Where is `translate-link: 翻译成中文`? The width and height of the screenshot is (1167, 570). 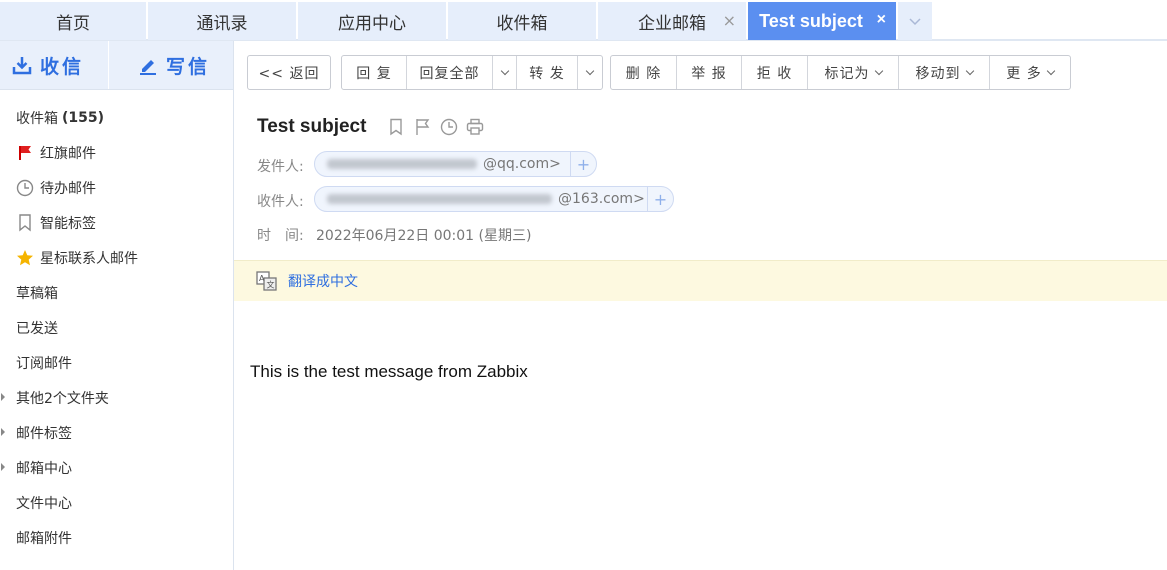
translate-link: 翻译成中文 is located at coordinates (323, 281).